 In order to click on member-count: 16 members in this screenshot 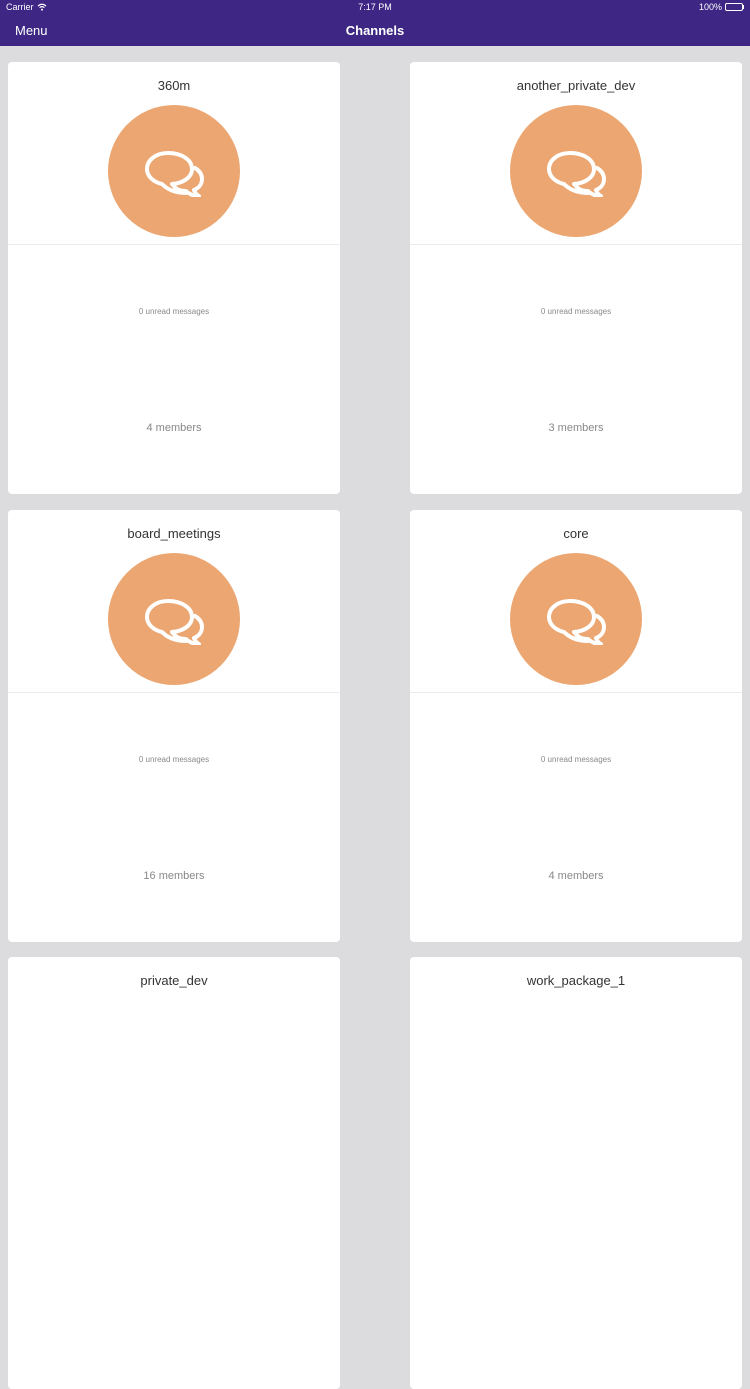, I will do `click(174, 876)`.